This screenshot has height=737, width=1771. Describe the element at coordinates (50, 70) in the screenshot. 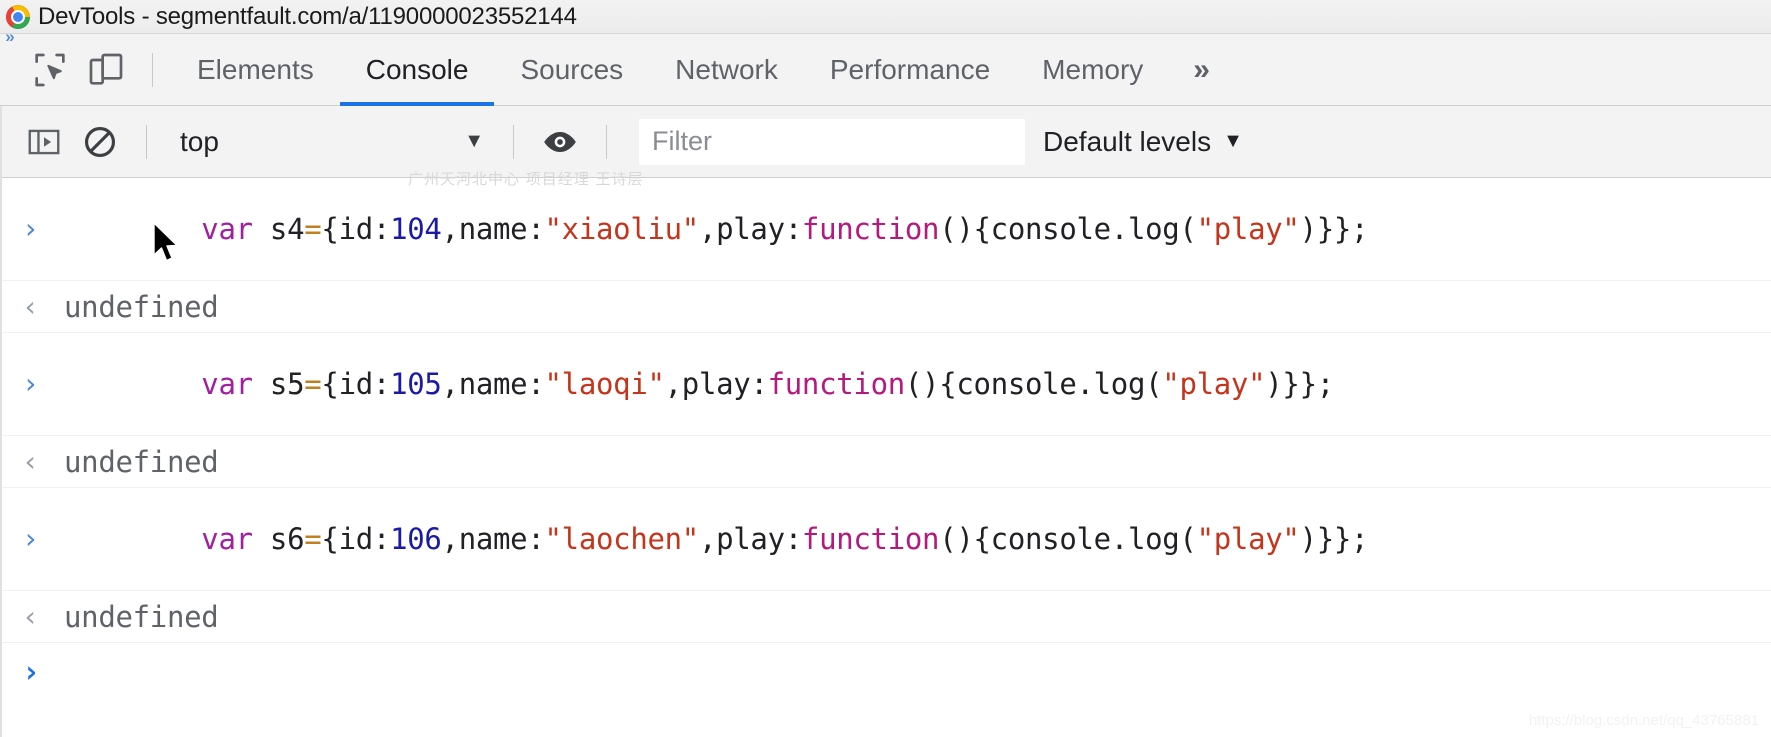

I see `inspect-element-icon` at that location.